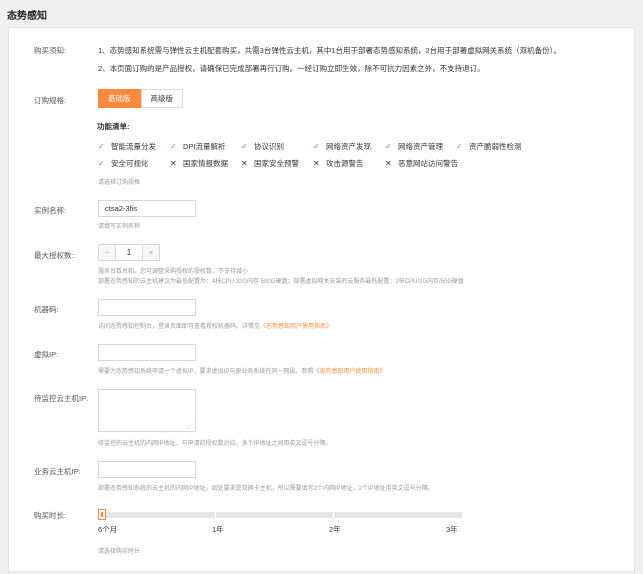 The height and width of the screenshot is (574, 643). I want to click on feature-item: ✕ 国家安全预警, so click(270, 163).